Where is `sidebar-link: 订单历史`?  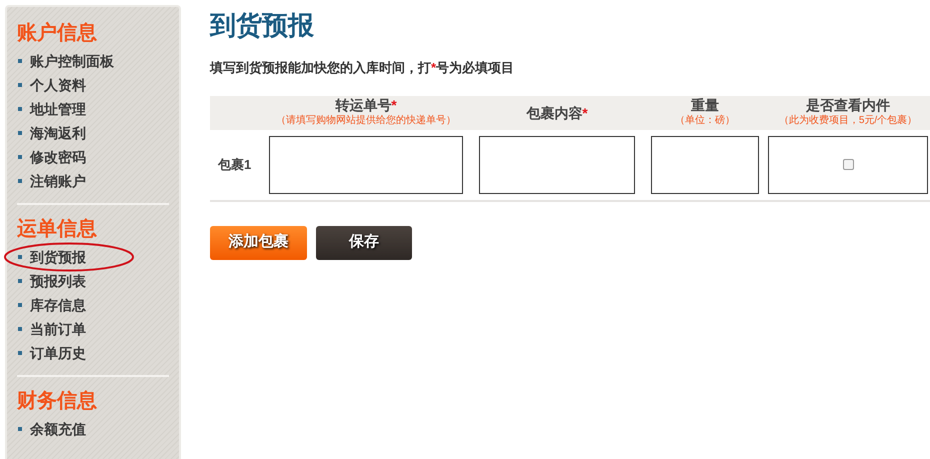
sidebar-link: 订单历史 is located at coordinates (58, 353).